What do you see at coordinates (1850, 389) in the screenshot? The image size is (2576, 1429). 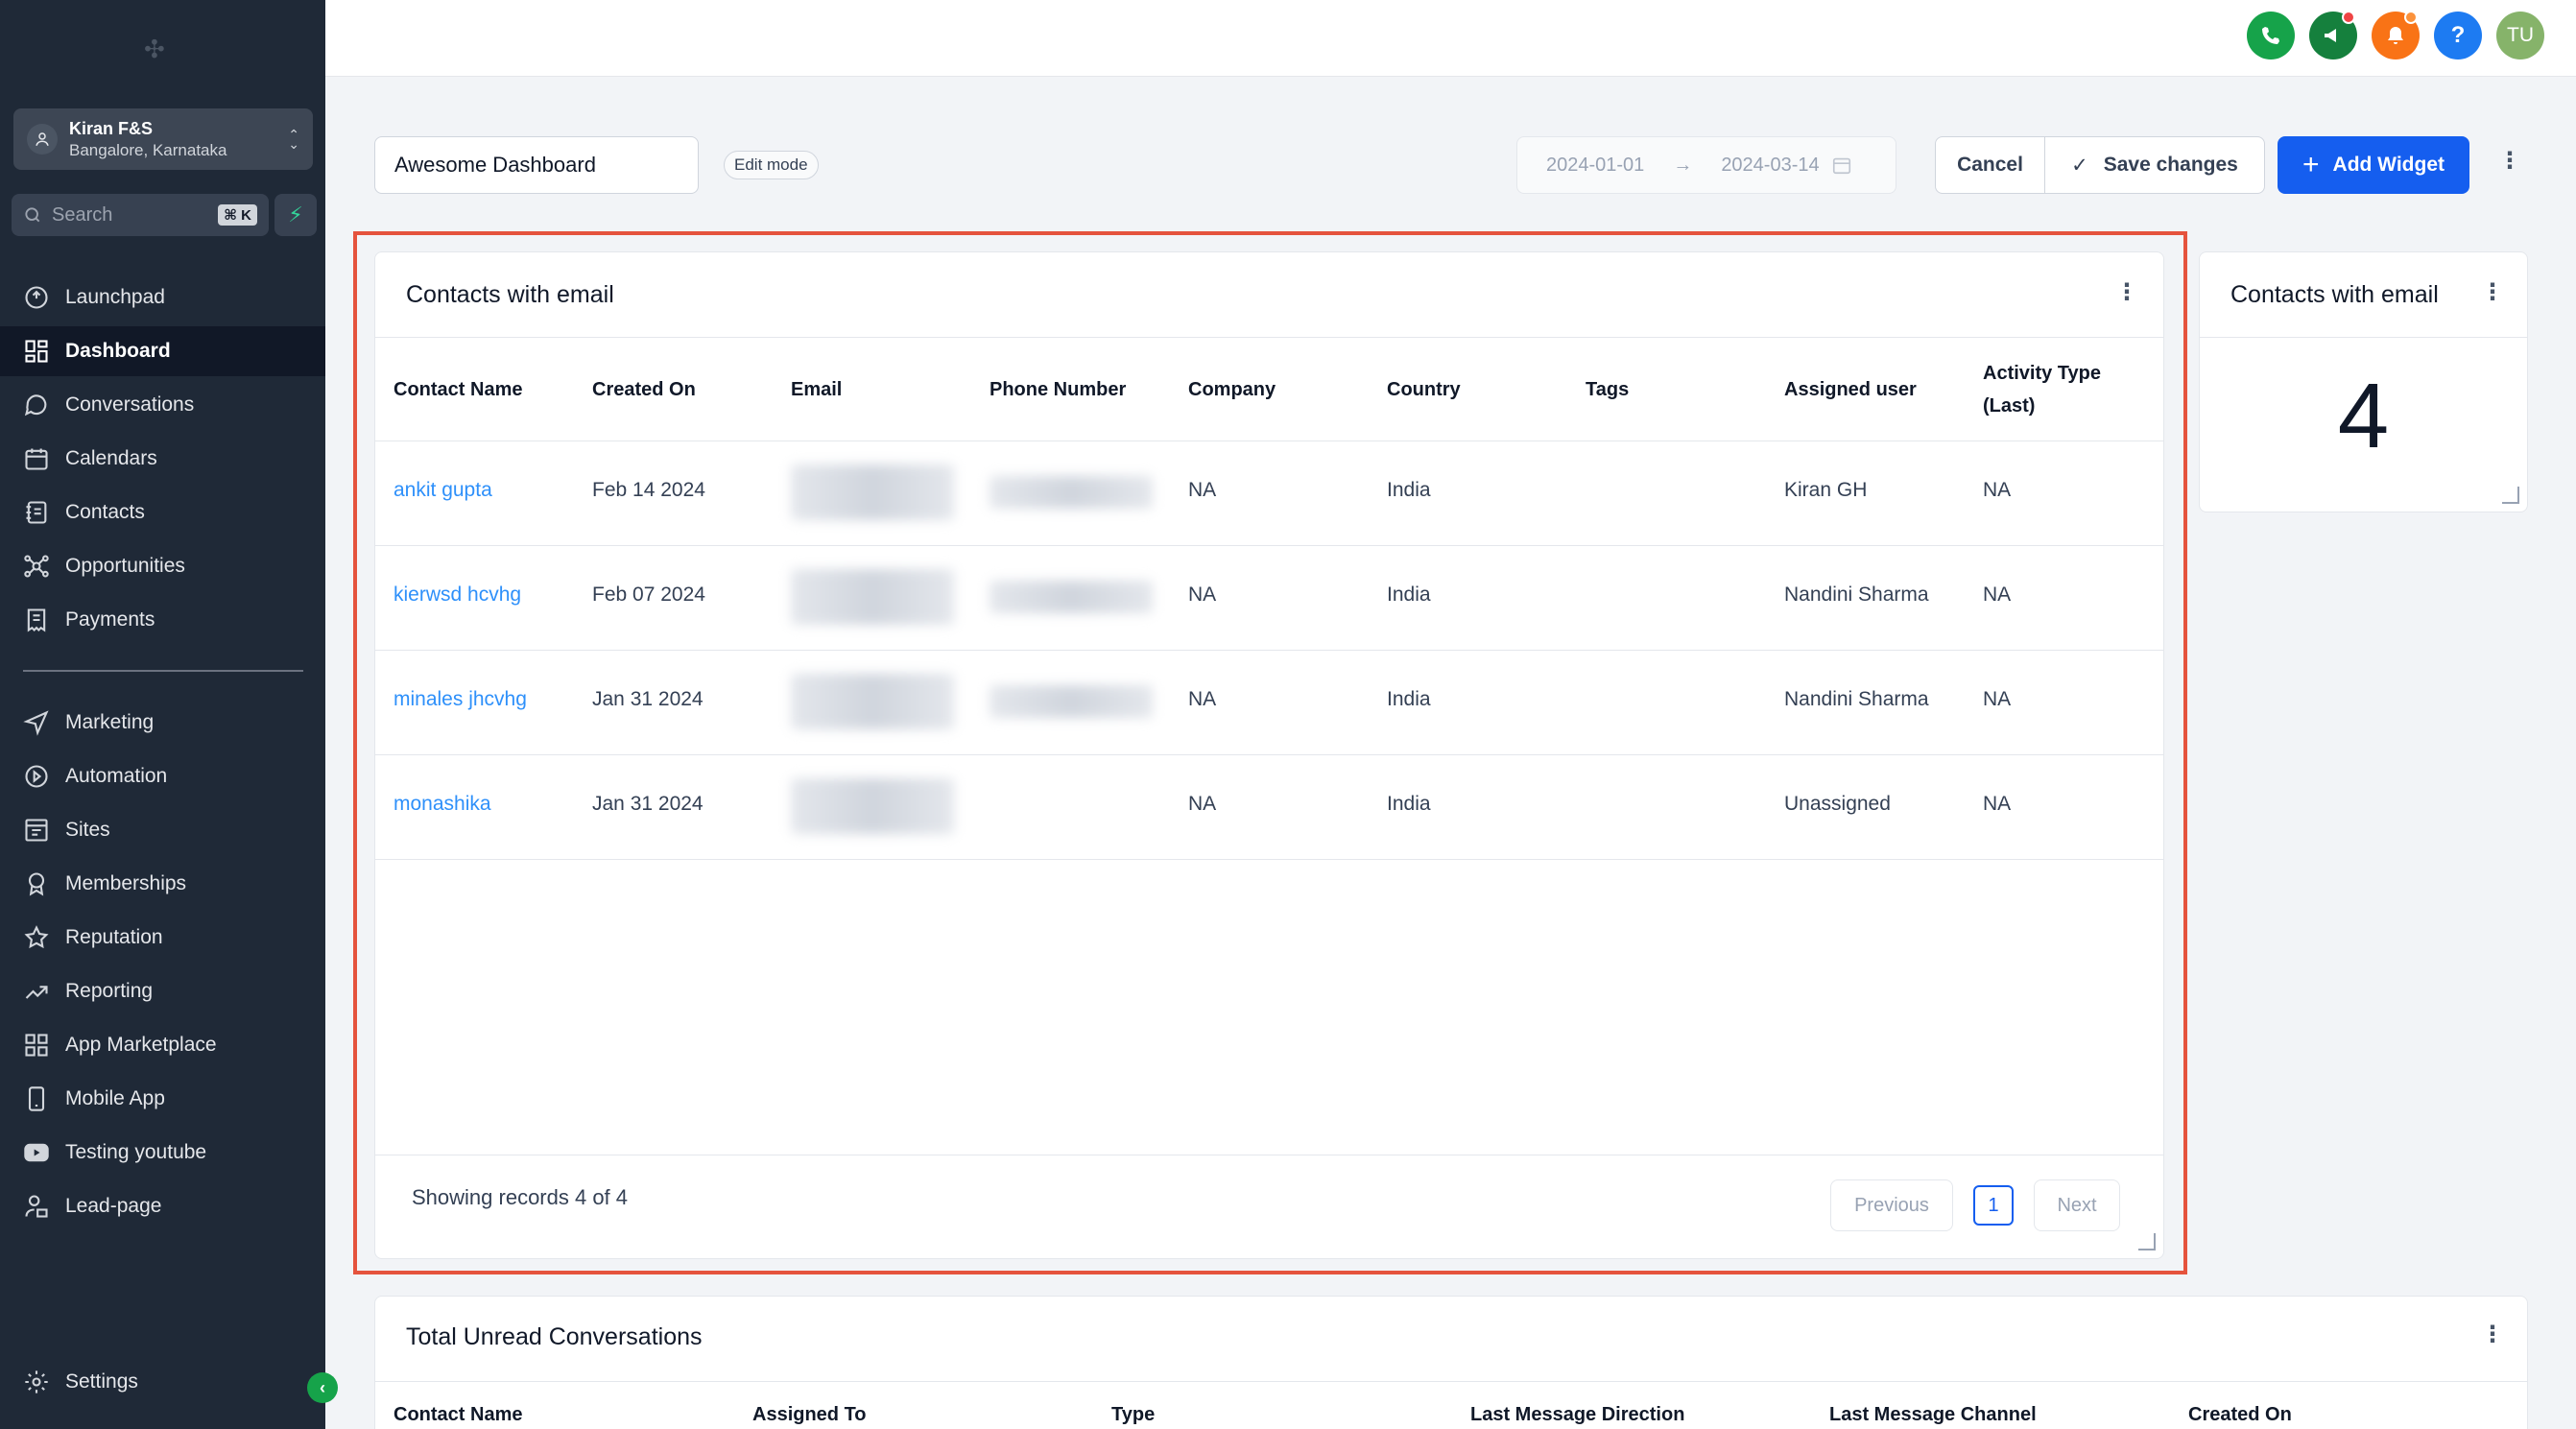 I see `column-header: Assigned user` at bounding box center [1850, 389].